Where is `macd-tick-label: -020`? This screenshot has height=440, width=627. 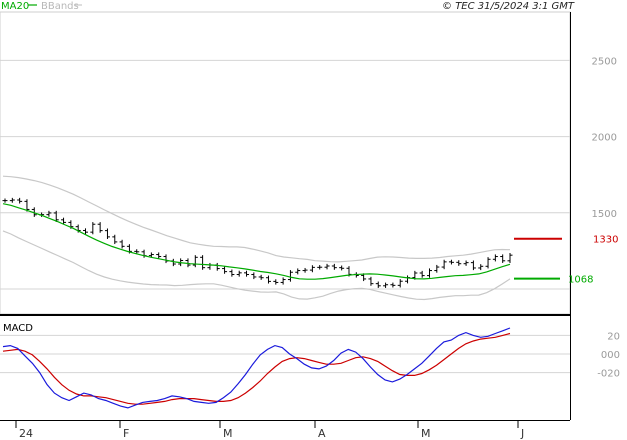
macd-tick-label: -020 is located at coordinates (608, 374).